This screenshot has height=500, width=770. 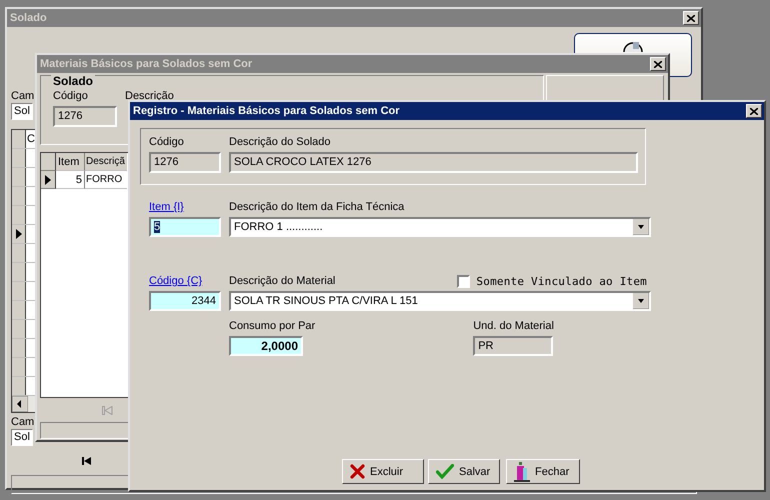 What do you see at coordinates (383, 471) in the screenshot?
I see `delete-button: Excluir` at bounding box center [383, 471].